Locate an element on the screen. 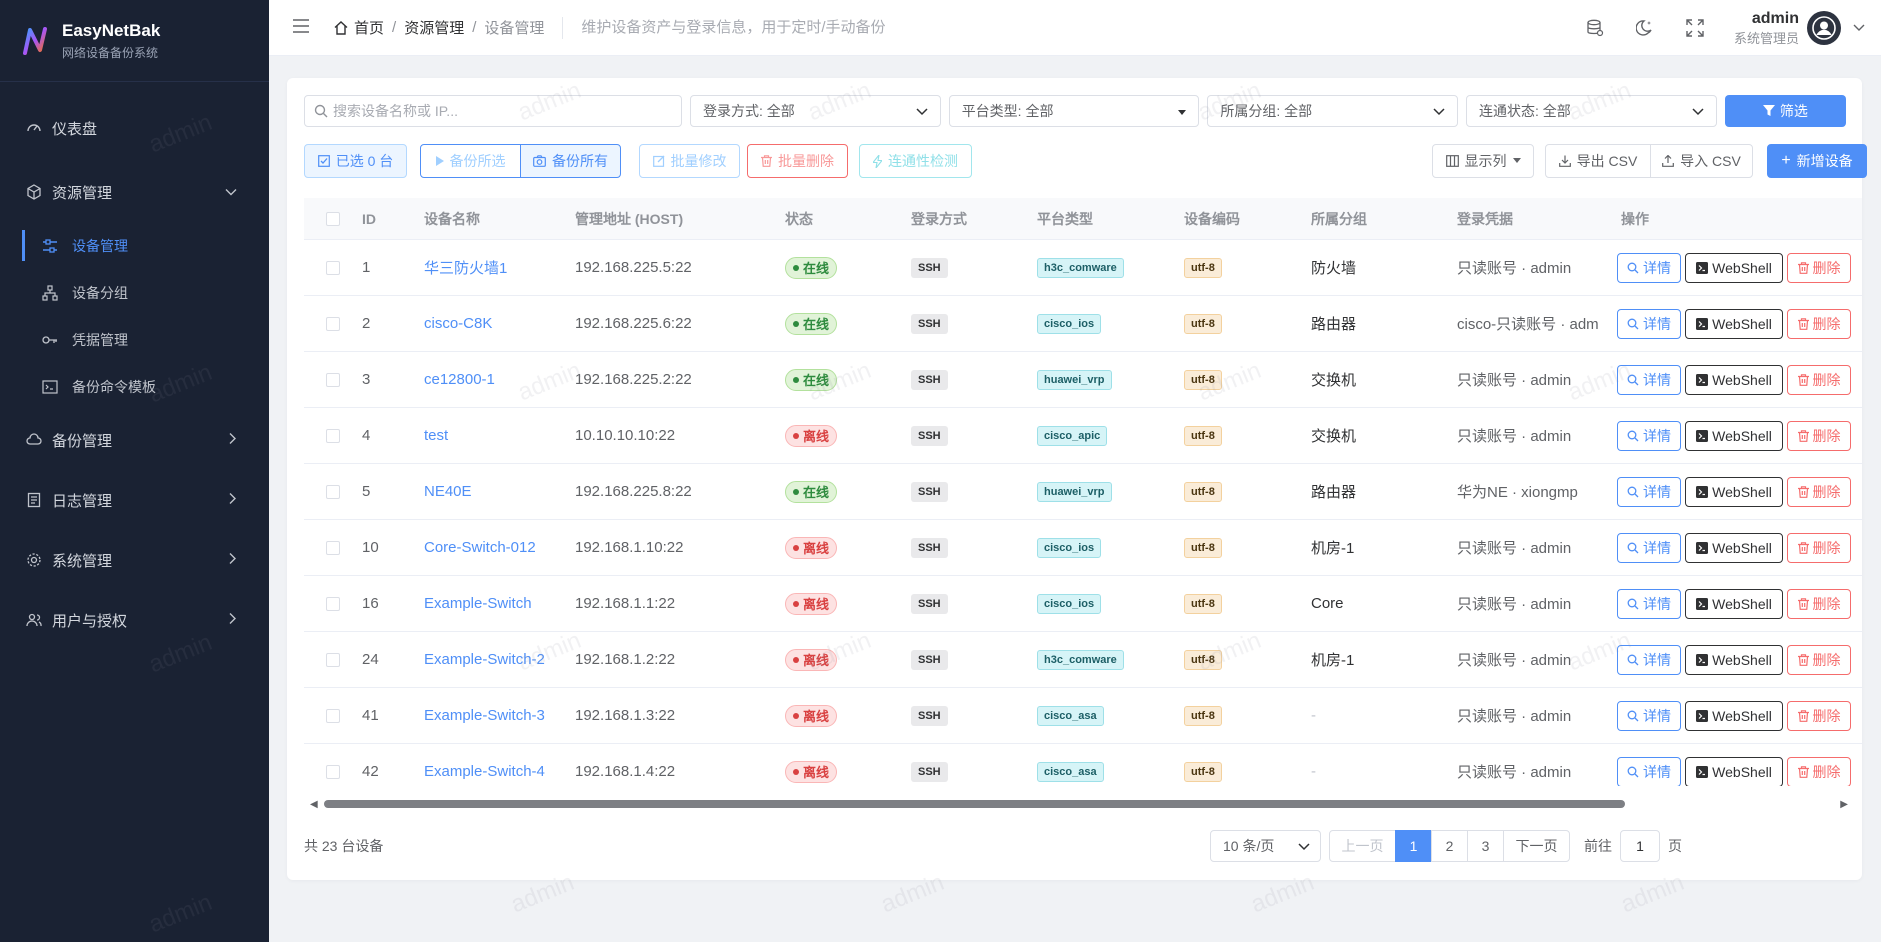 The height and width of the screenshot is (942, 1881). column-header-encoding: 设备编码 is located at coordinates (1247, 219).